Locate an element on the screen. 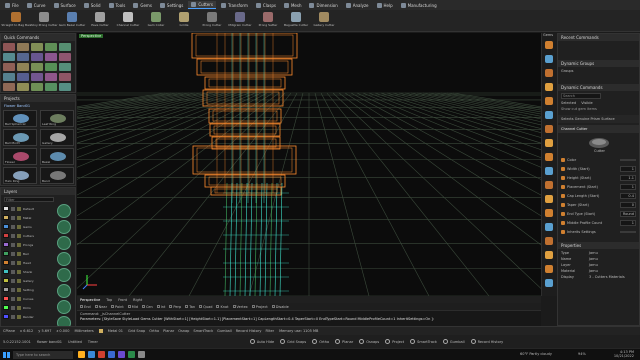  viewport-tab-perspective: Perspective is located at coordinates (90, 300).